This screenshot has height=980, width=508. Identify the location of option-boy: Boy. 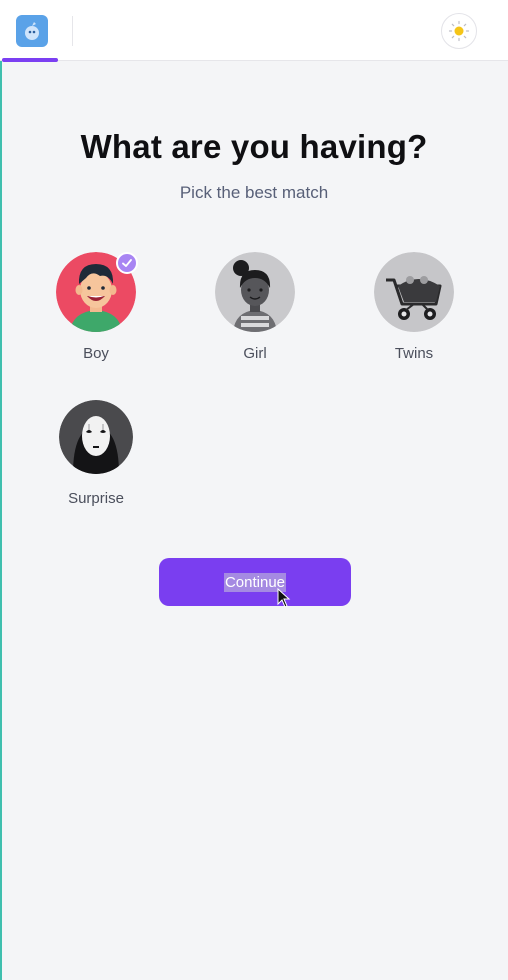
(96, 307).